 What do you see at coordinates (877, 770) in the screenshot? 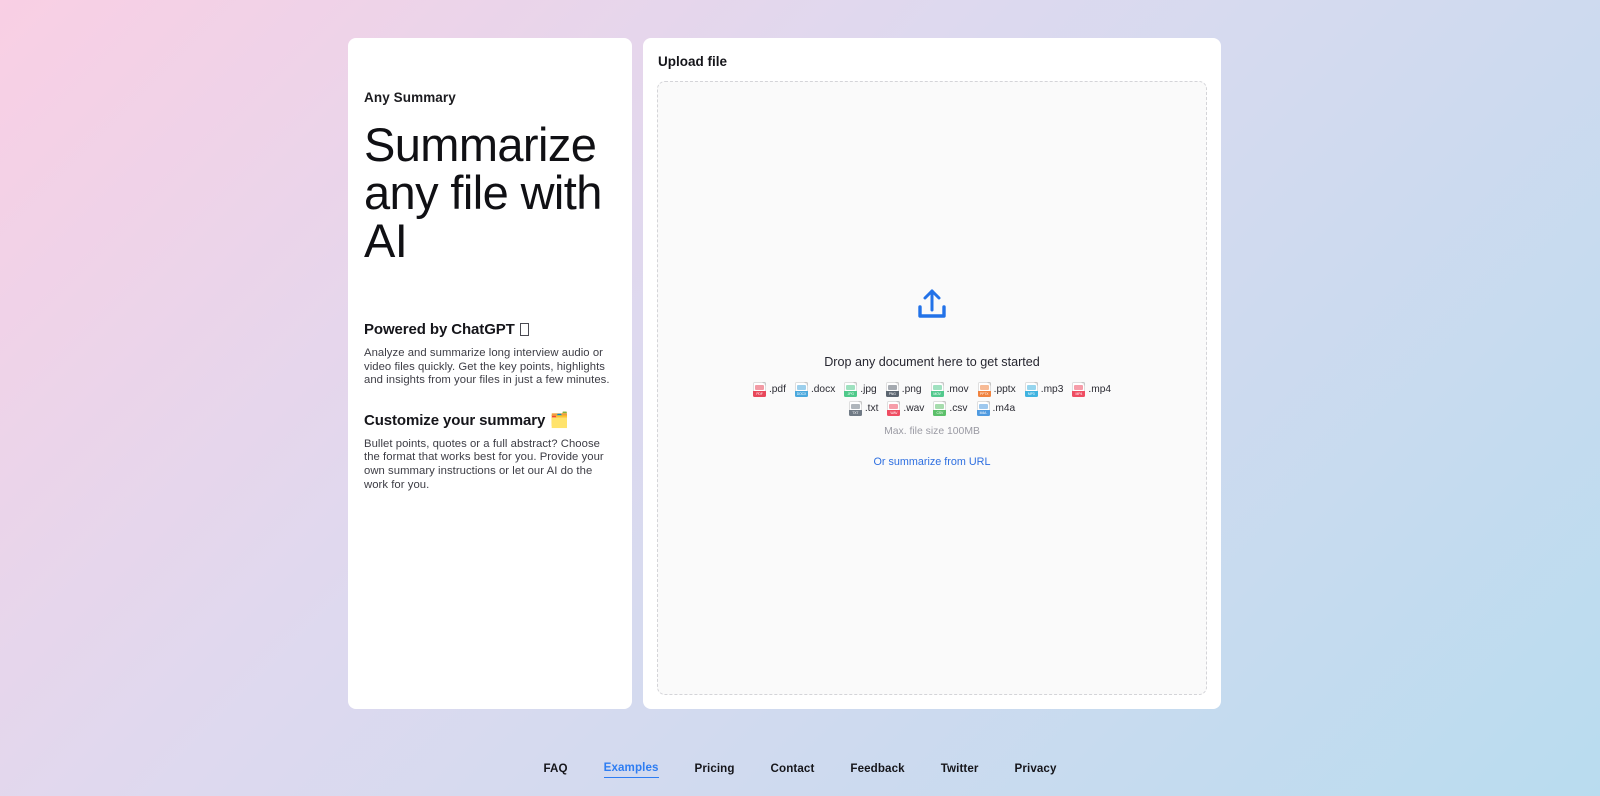
I see `footer-link-feedback: Feedback` at bounding box center [877, 770].